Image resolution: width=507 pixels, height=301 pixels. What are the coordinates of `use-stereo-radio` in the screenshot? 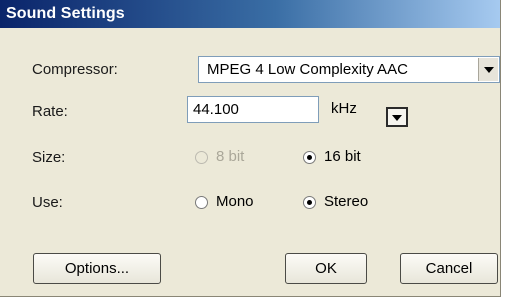 It's located at (309, 202).